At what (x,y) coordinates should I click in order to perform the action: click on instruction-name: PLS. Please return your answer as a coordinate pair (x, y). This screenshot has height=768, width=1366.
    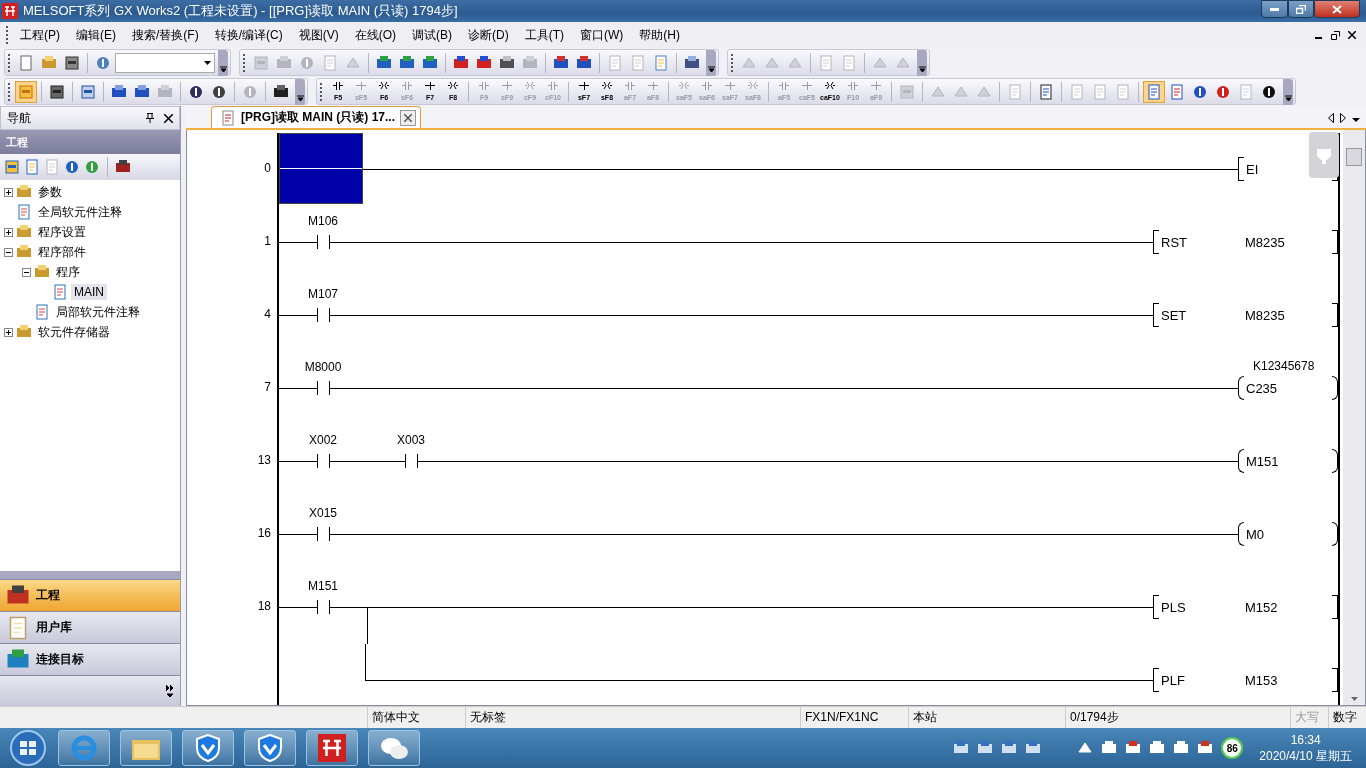
    Looking at the image, I should click on (1174, 607).